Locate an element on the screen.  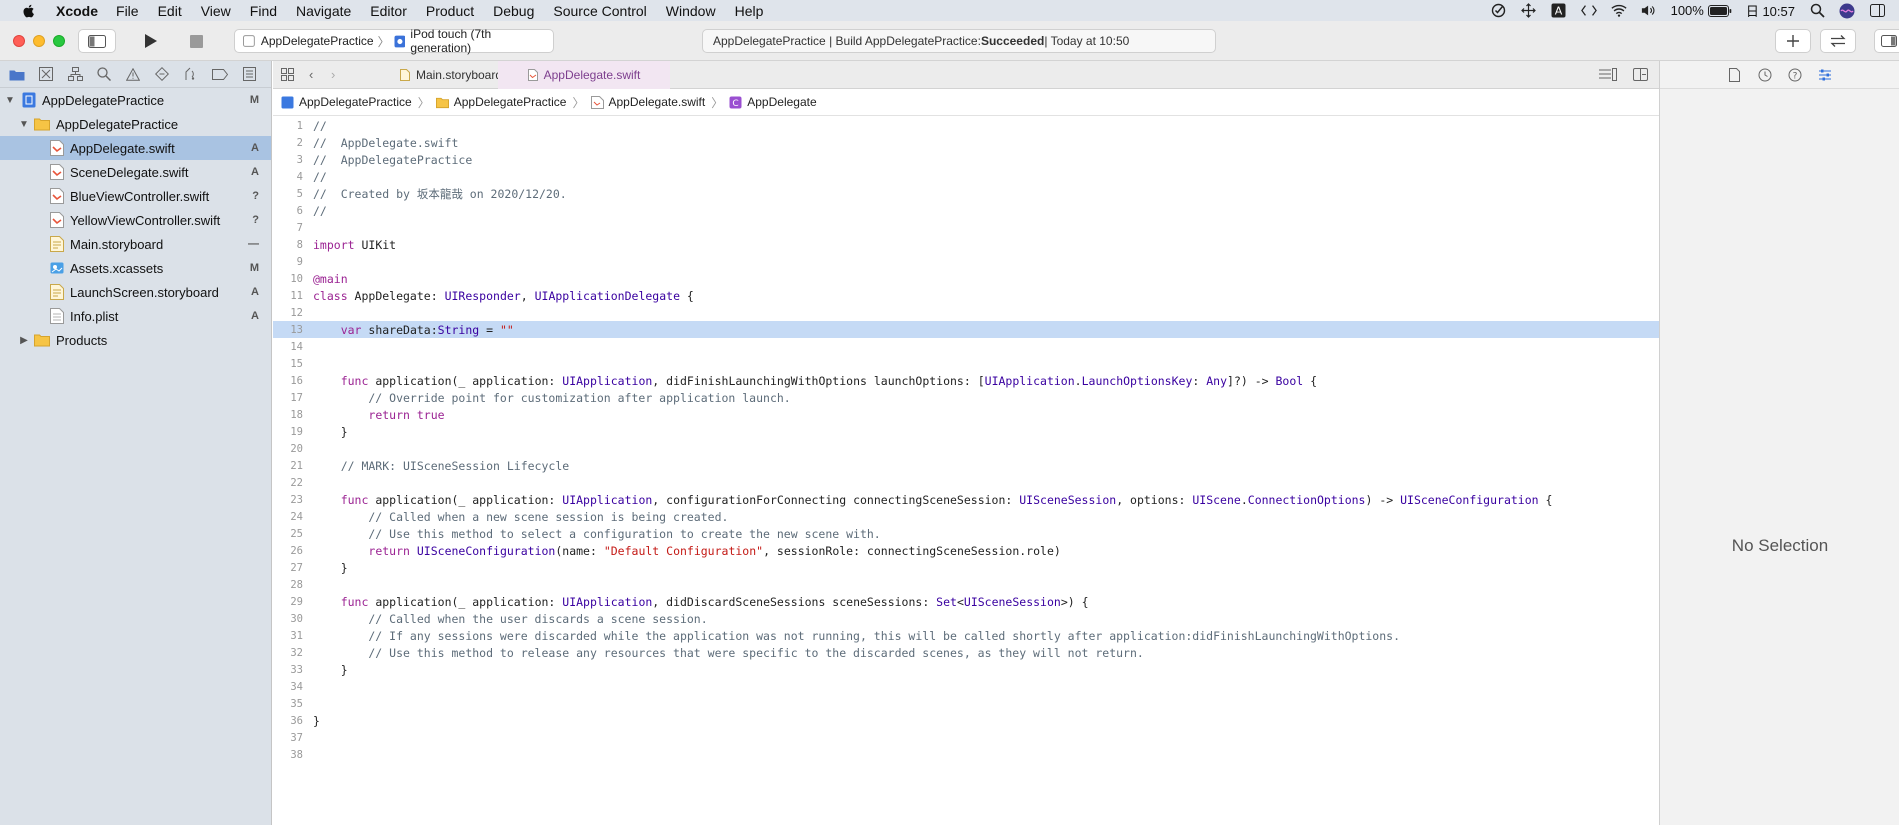
apple-logo-icon is located at coordinates (29, 11).